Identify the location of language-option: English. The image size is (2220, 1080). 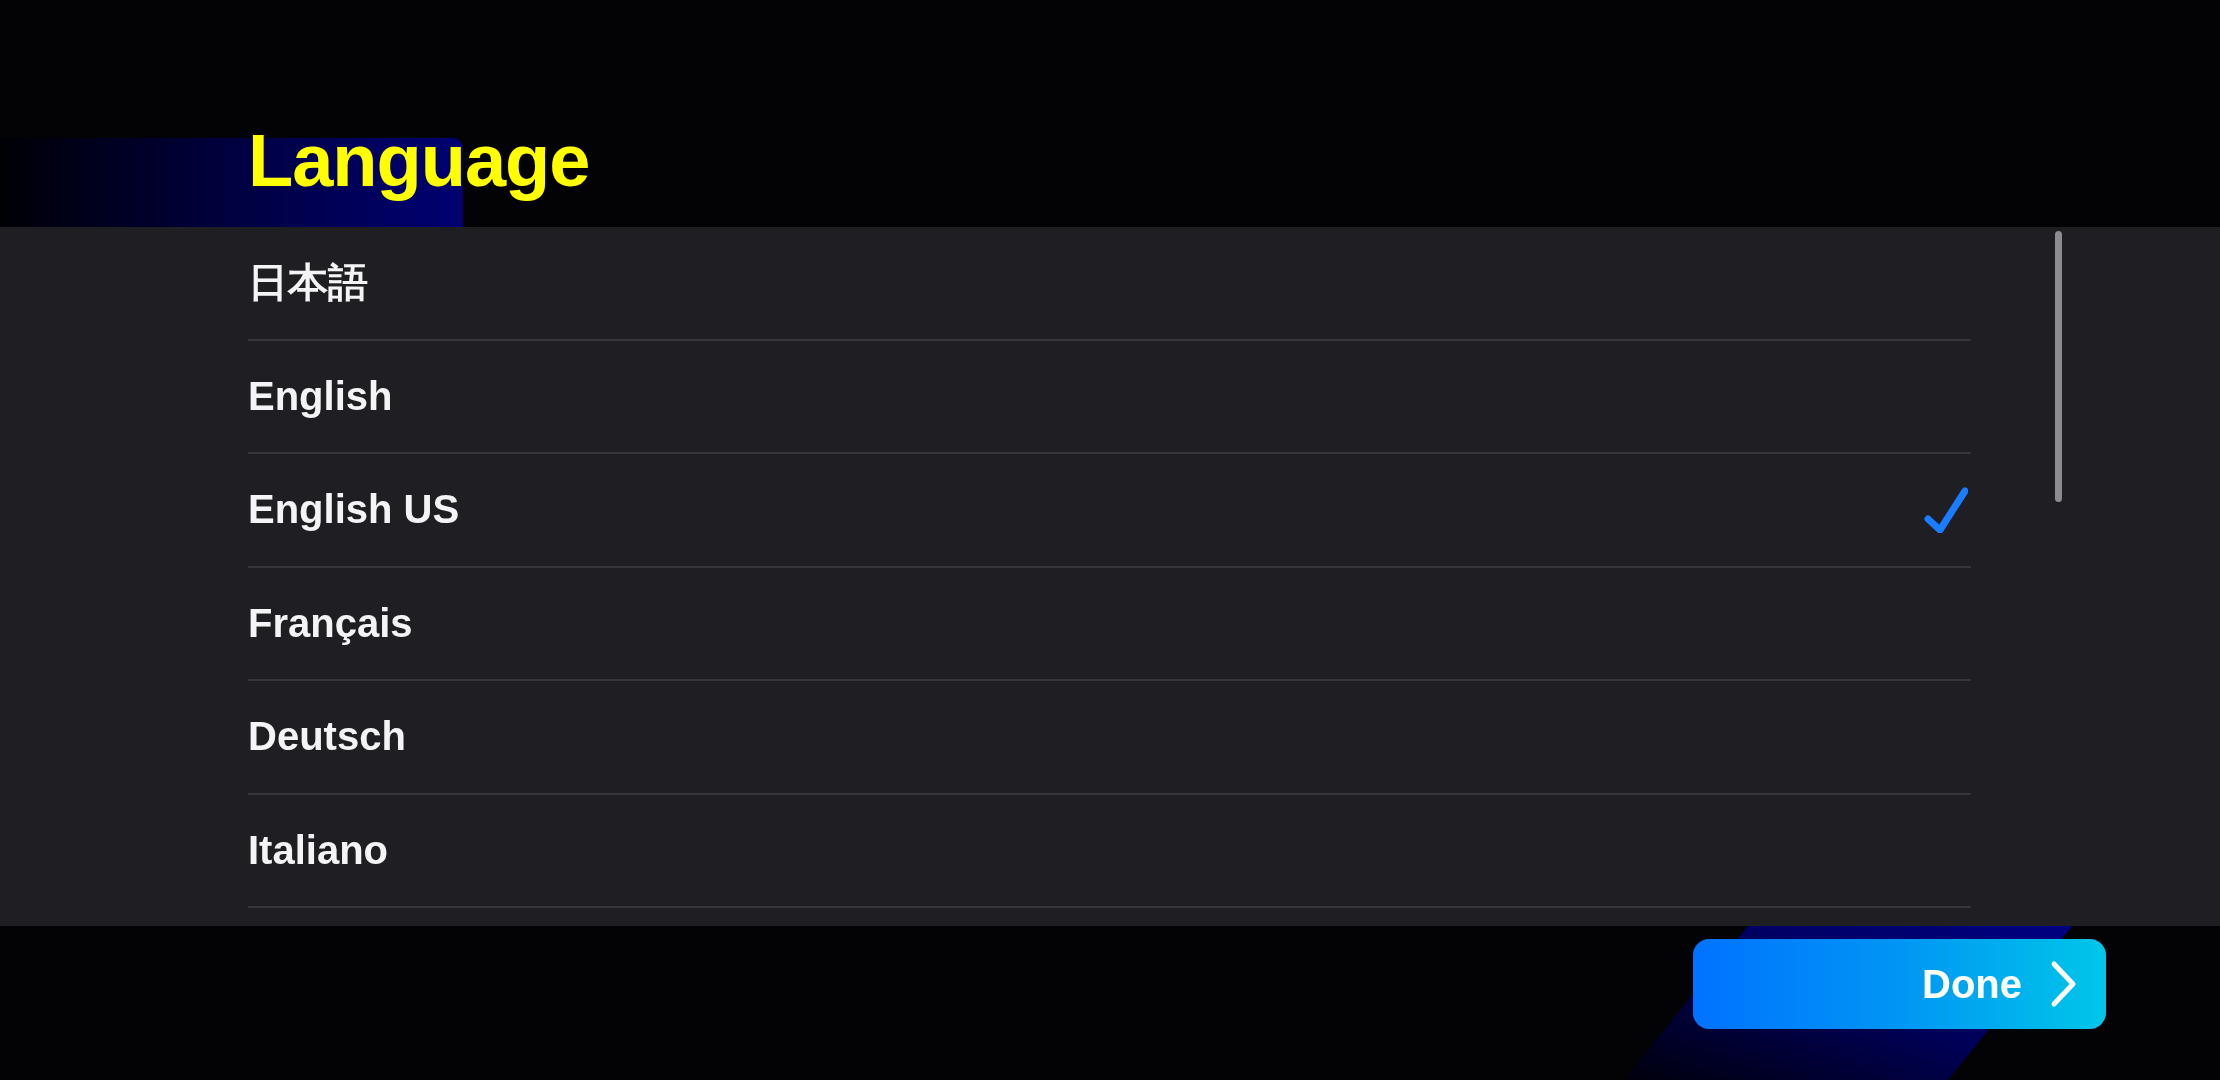
(1109, 397).